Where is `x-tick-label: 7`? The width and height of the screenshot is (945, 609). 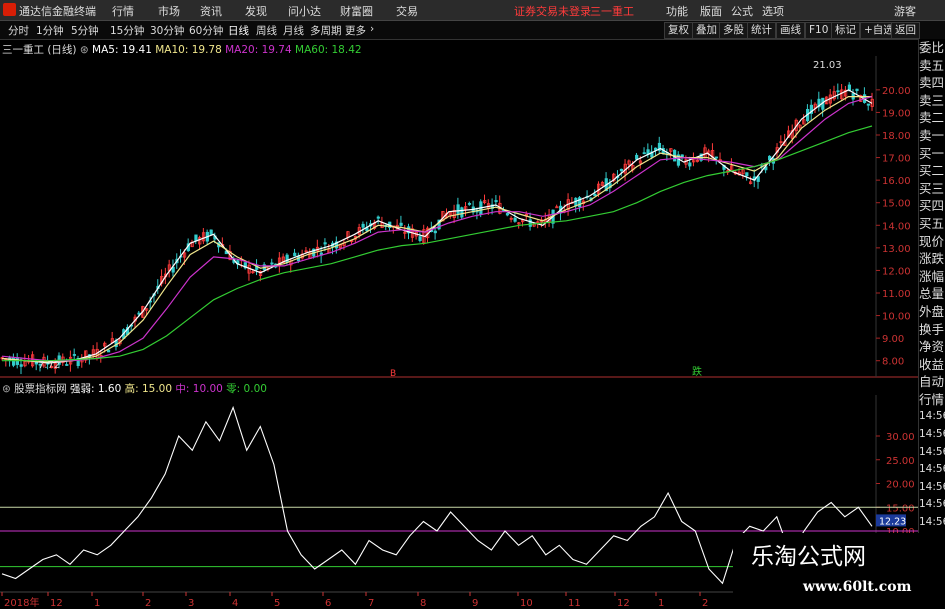 x-tick-label: 7 is located at coordinates (371, 603).